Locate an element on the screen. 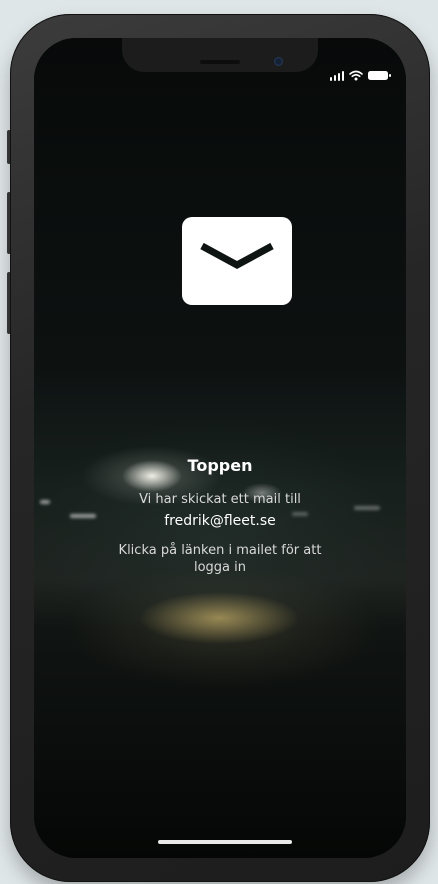 The width and height of the screenshot is (438, 884). confirmation-title: Toppen is located at coordinates (220, 465).